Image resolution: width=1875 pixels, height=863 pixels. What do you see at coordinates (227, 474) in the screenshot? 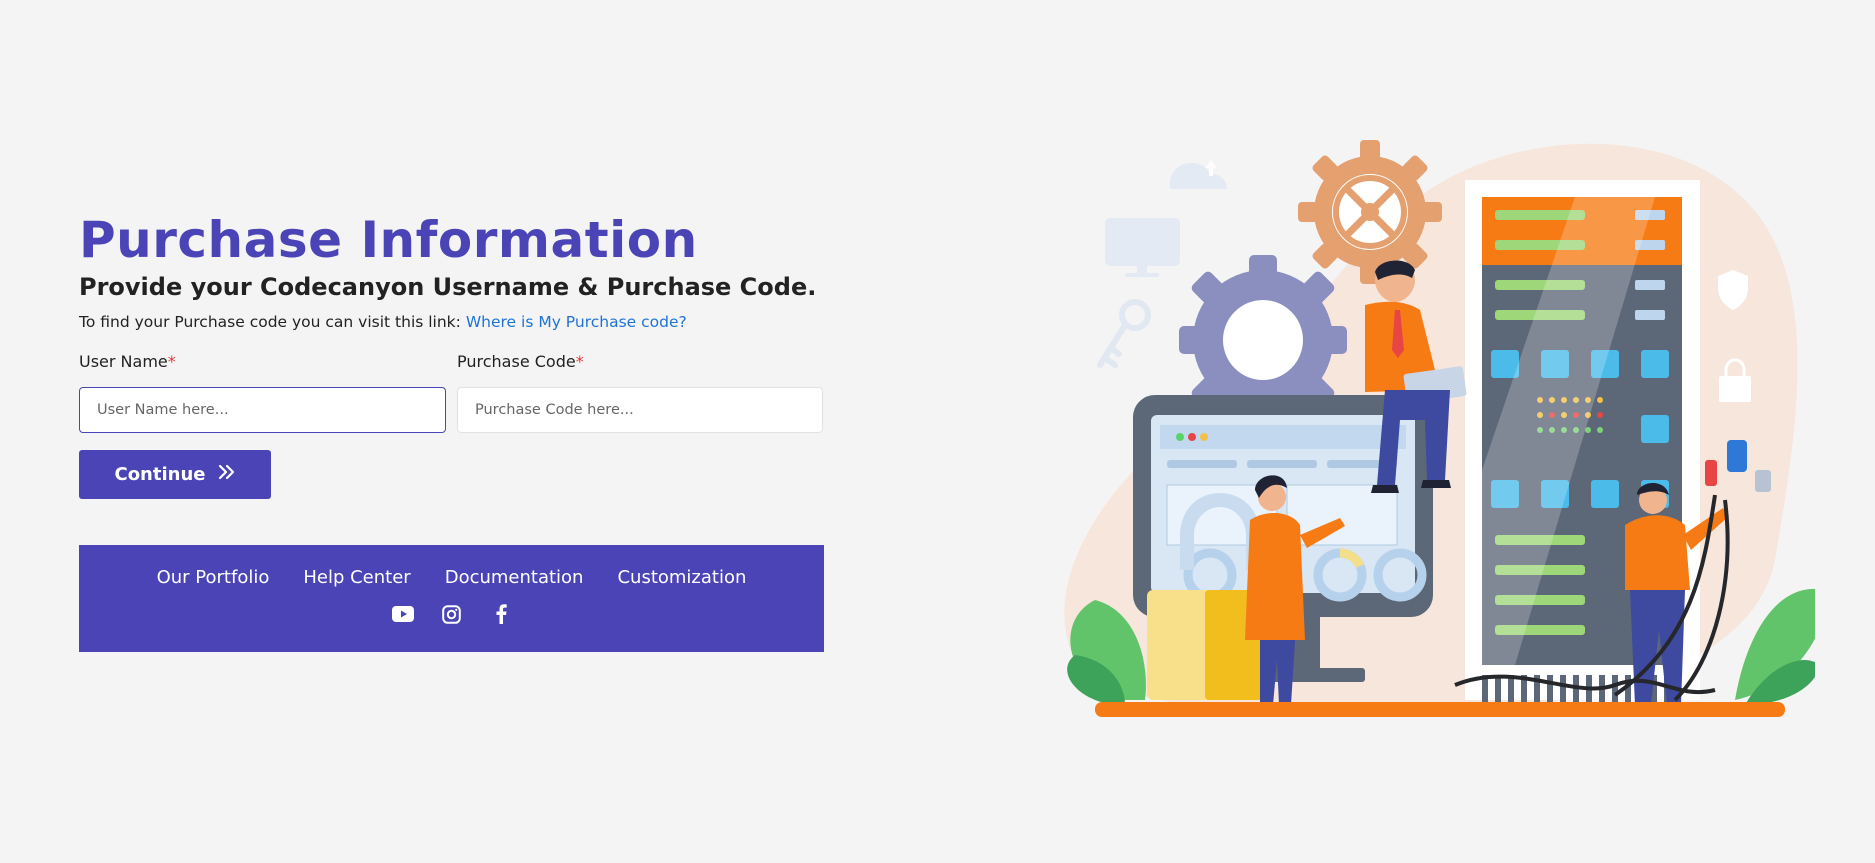
I see `double-chevron-right-icon` at bounding box center [227, 474].